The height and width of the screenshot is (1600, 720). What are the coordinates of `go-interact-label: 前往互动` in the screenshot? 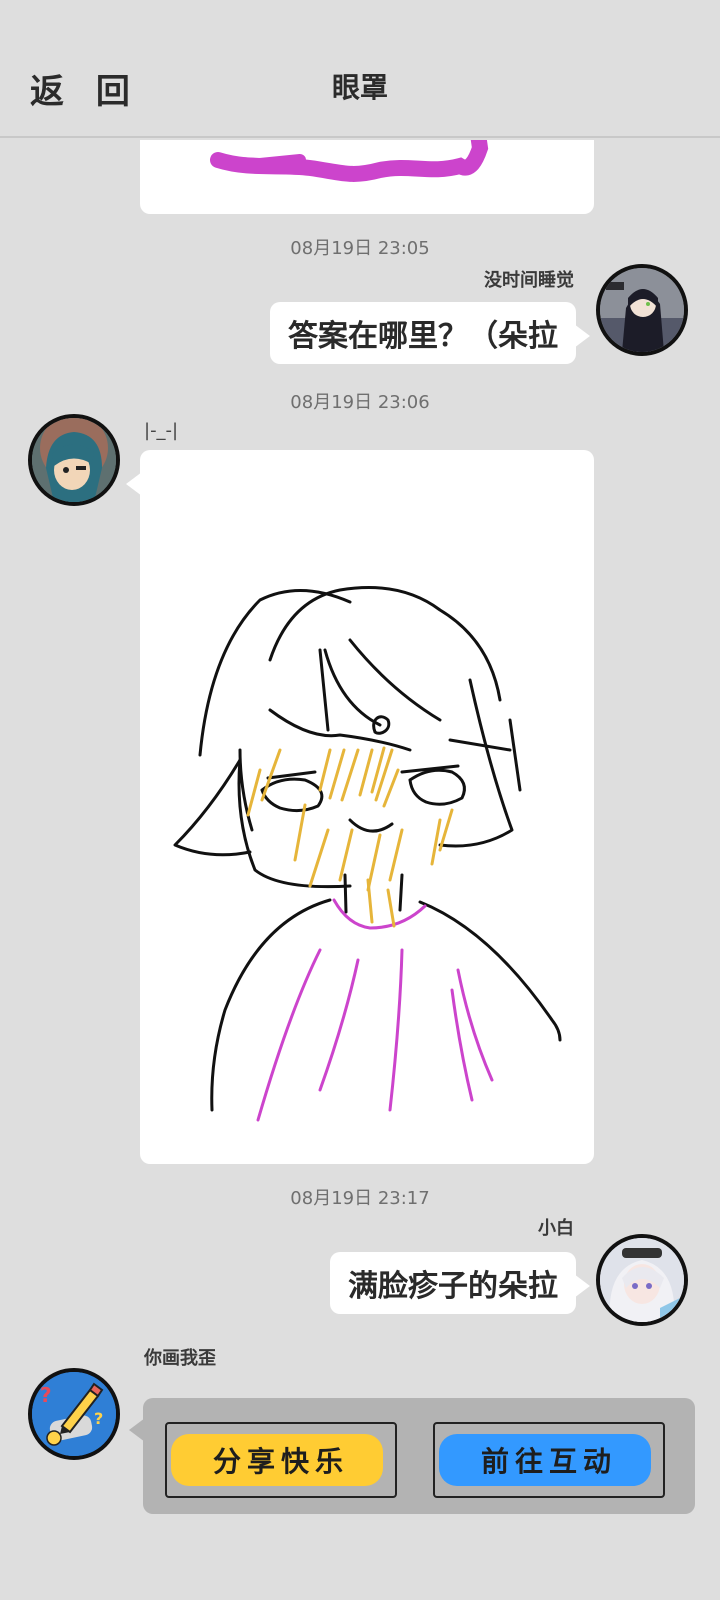 It's located at (548, 1461).